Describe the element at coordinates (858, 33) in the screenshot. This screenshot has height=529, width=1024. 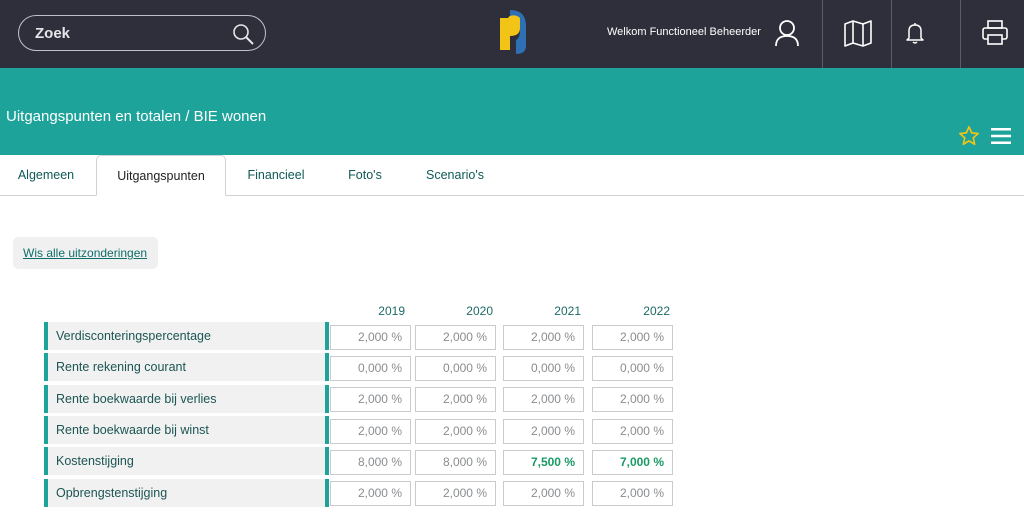
I see `map-icon` at that location.